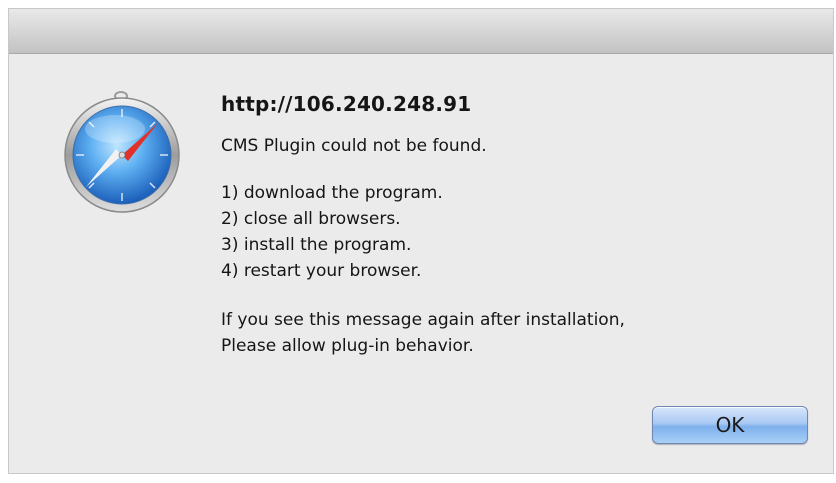 The width and height of the screenshot is (836, 483). I want to click on dialog-title: http://106.240.248.91, so click(346, 104).